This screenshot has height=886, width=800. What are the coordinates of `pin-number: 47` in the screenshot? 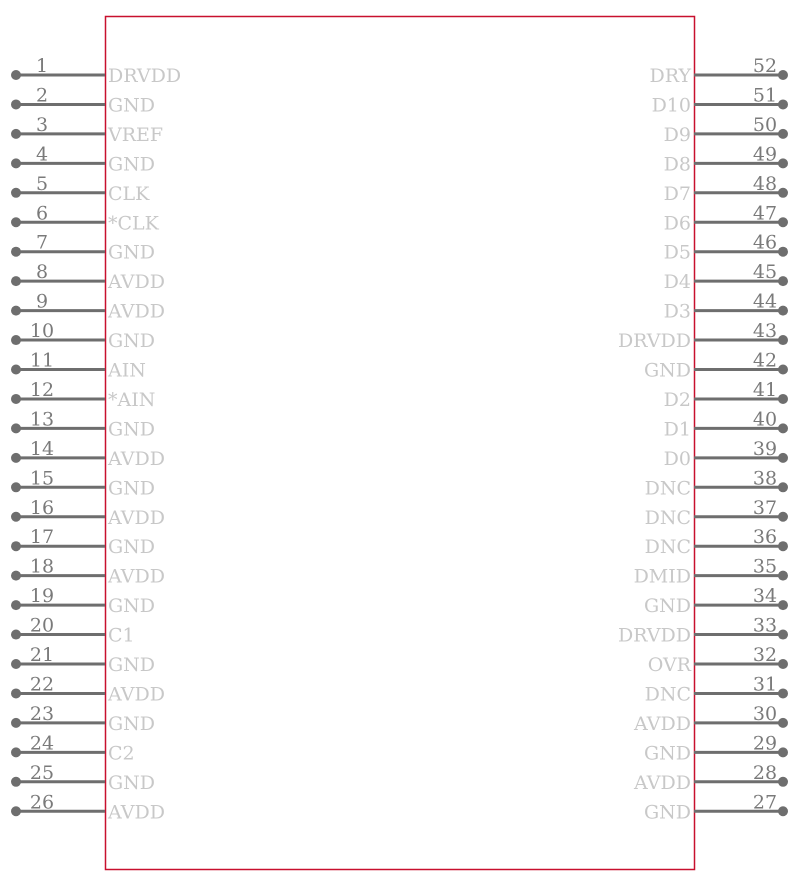 It's located at (765, 213).